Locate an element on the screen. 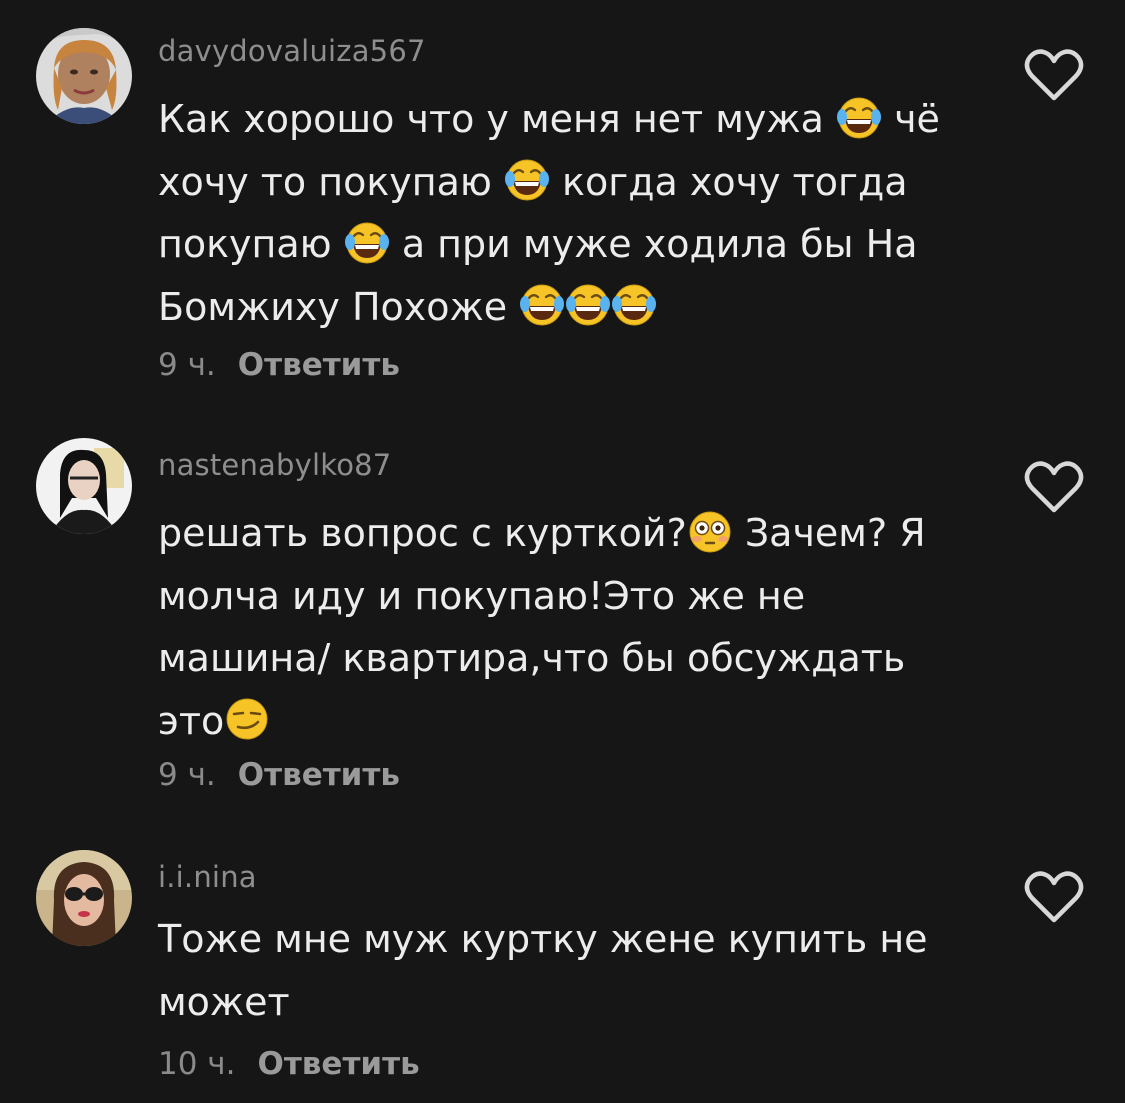  comment-text-line: Как хорошо что у меня нет мужа чё is located at coordinates (568, 119).